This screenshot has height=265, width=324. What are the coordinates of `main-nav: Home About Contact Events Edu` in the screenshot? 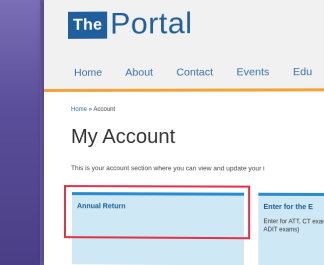 It's located at (193, 72).